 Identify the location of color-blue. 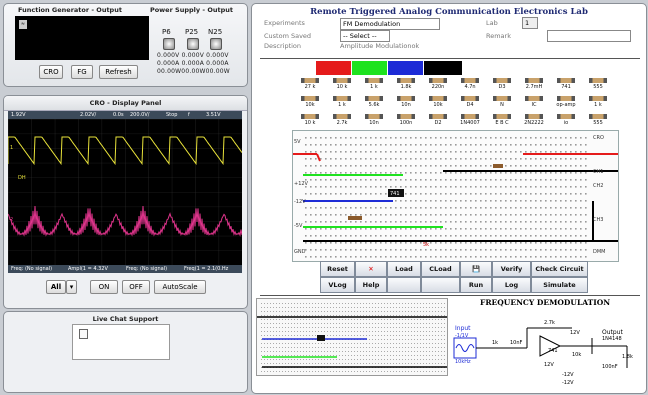
(405, 68).